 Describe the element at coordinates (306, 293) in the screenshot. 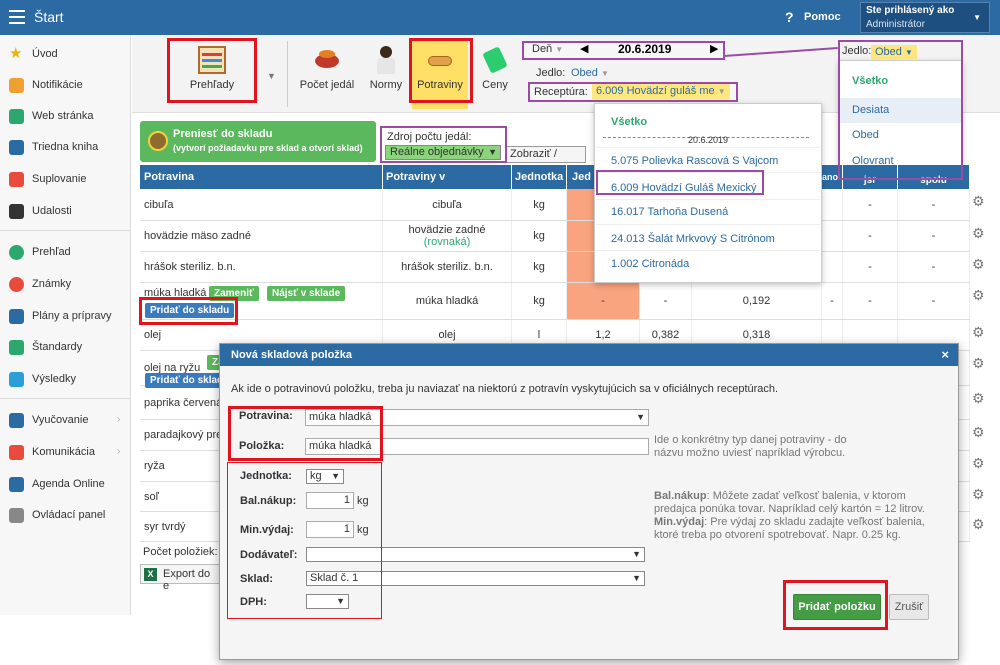

I see `find-in-stock-button: Nájsť v sklade` at that location.